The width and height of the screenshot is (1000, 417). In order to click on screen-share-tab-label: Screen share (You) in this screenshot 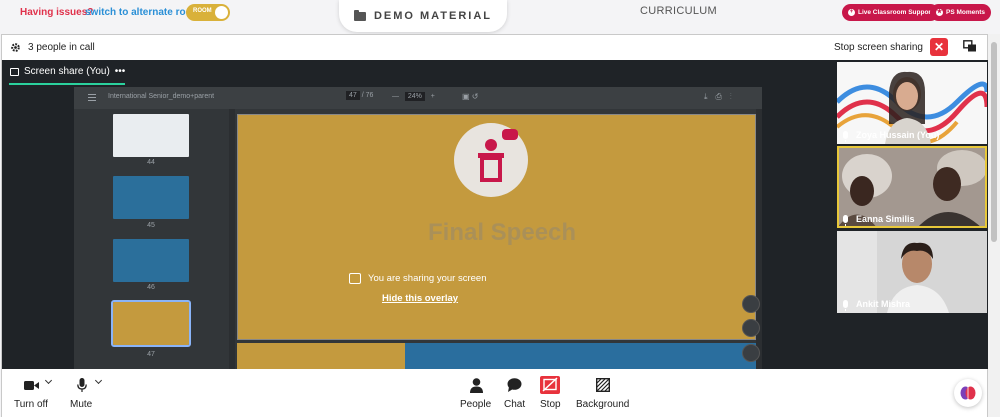, I will do `click(67, 71)`.